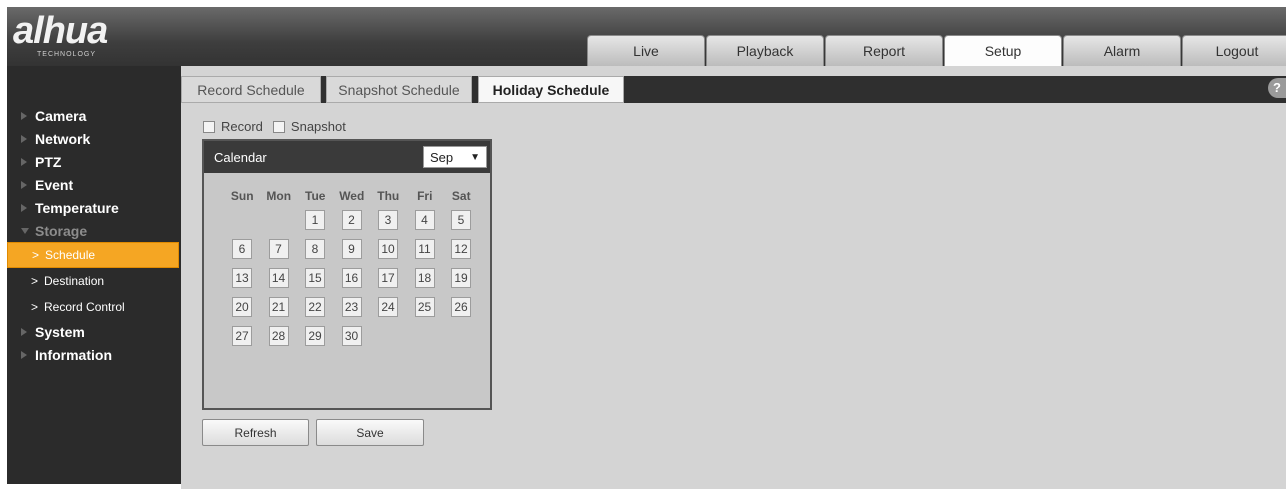 The width and height of the screenshot is (1286, 489). I want to click on calendar-day: 8, so click(315, 249).